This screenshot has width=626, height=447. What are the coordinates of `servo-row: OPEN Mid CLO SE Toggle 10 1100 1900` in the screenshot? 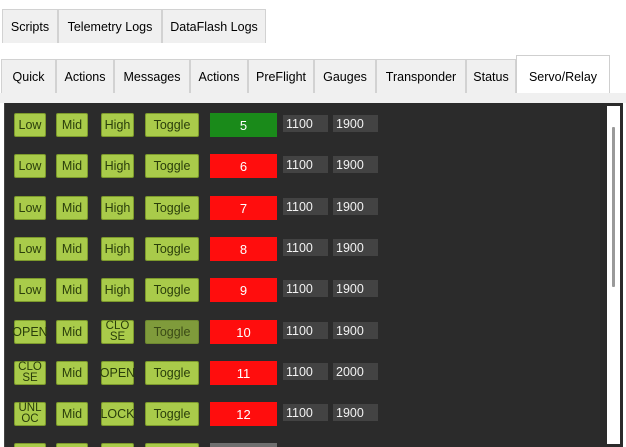 It's located at (305, 332).